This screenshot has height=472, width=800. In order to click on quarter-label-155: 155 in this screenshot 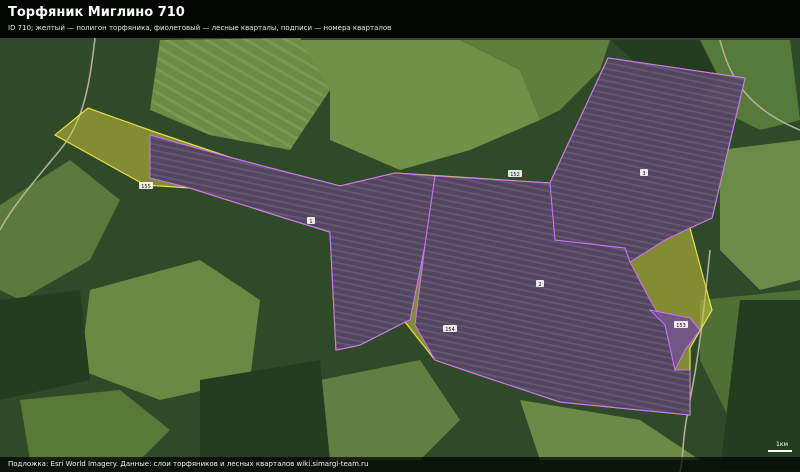, I will do `click(146, 186)`.